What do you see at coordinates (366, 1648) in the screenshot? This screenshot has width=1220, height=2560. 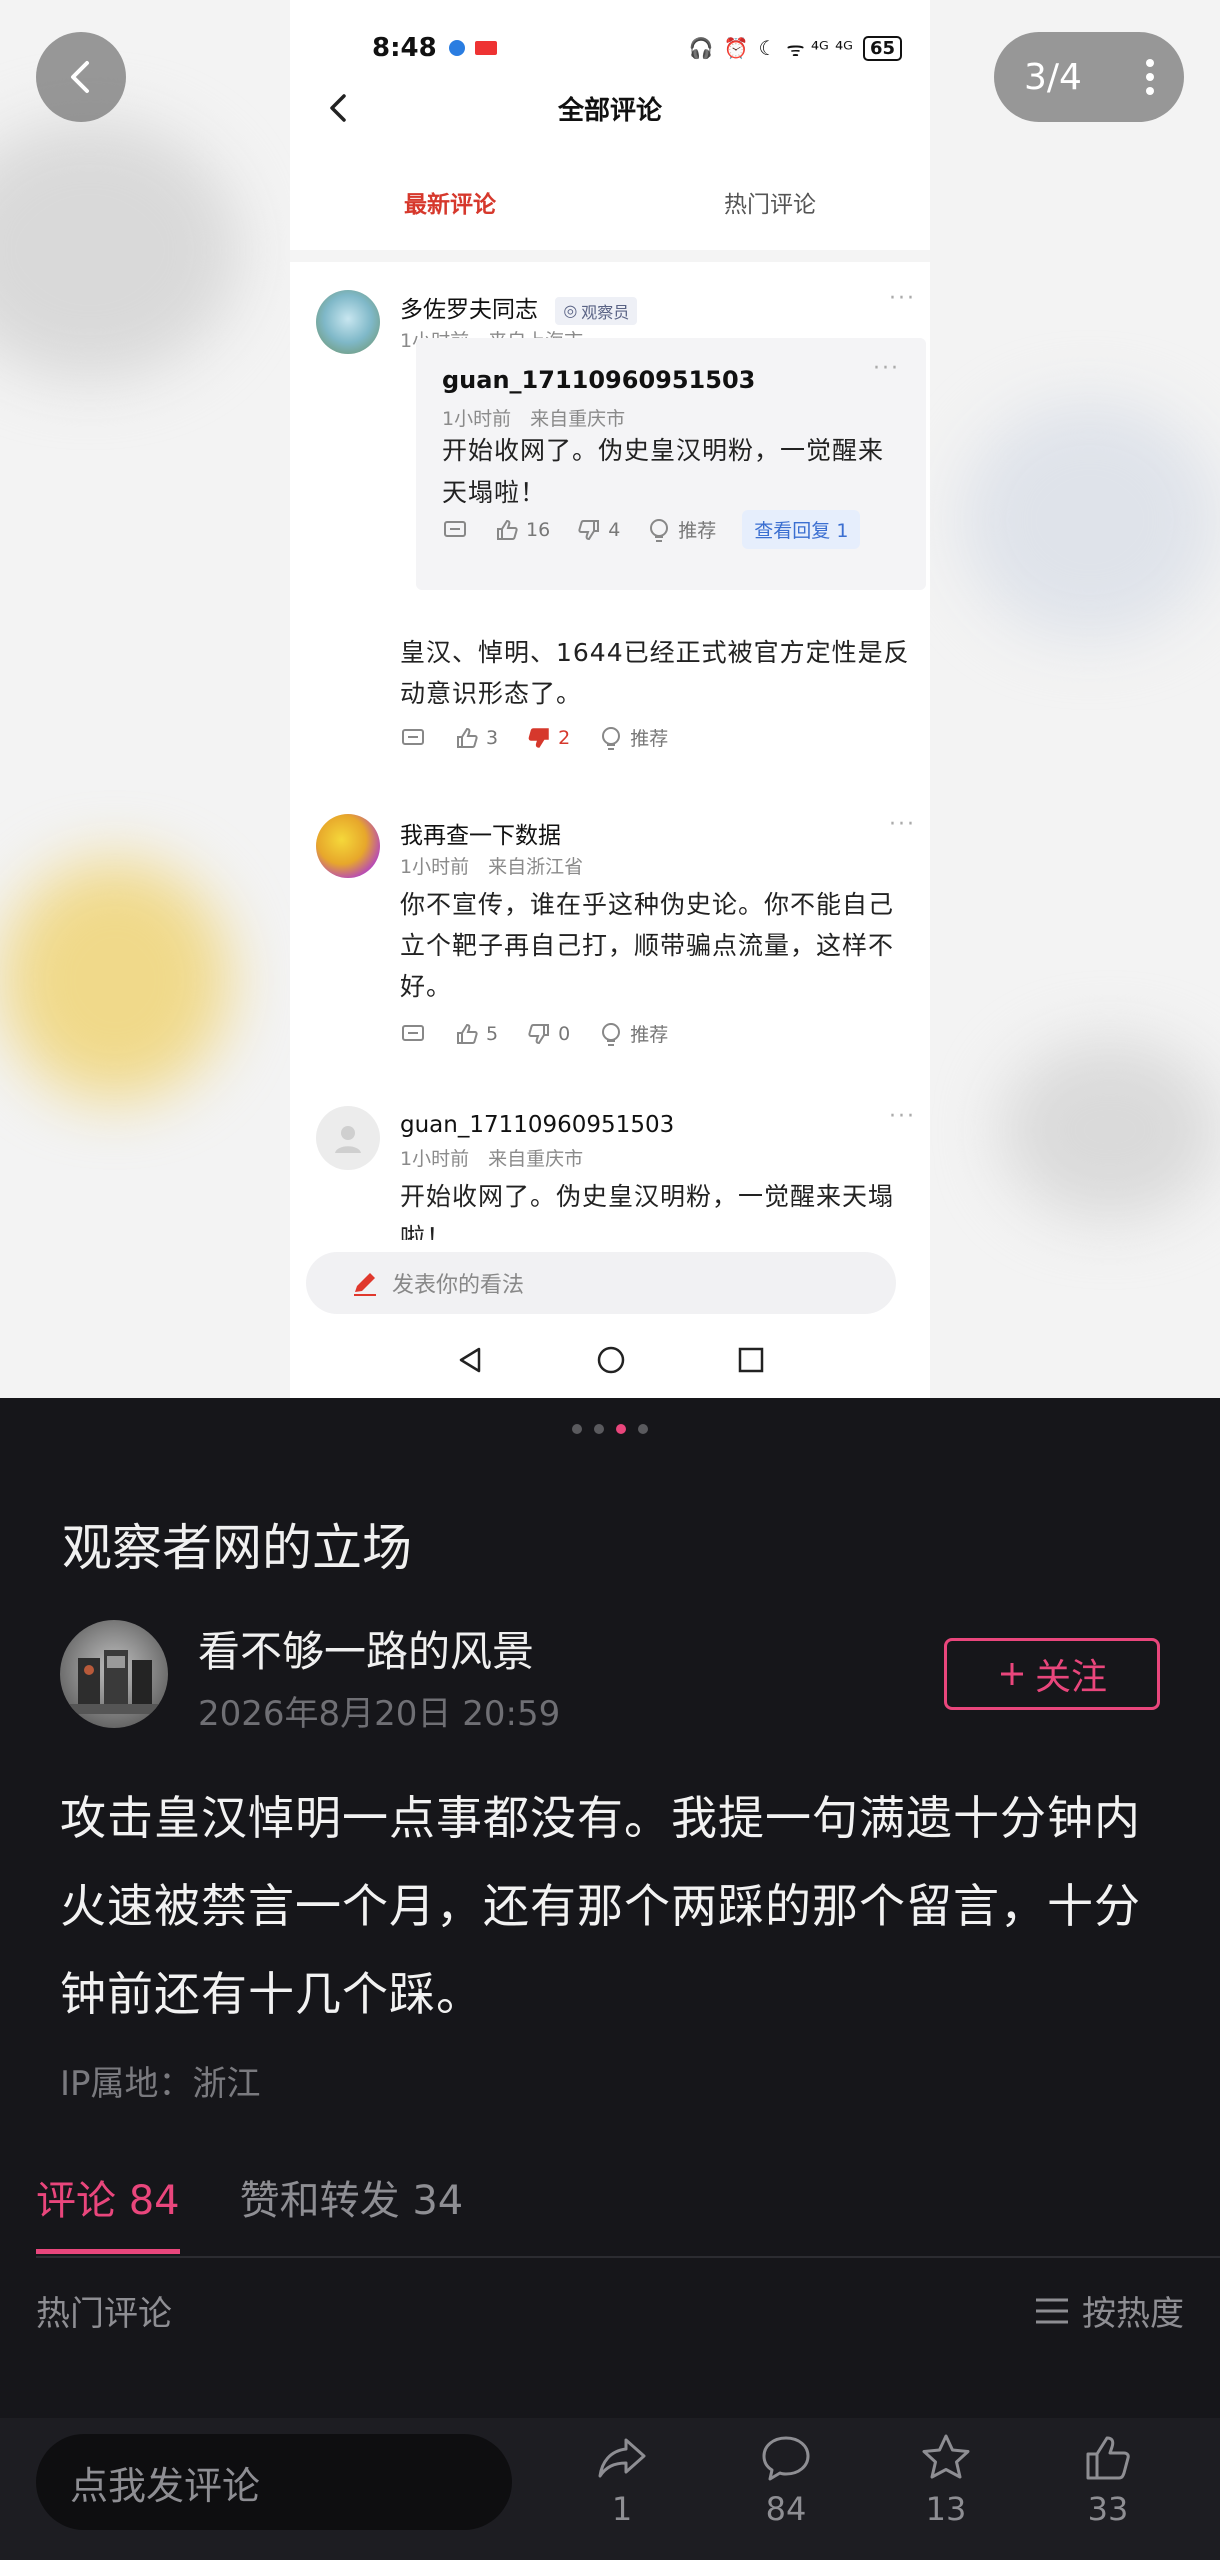 I see `author-name: 看不够一路的风景` at bounding box center [366, 1648].